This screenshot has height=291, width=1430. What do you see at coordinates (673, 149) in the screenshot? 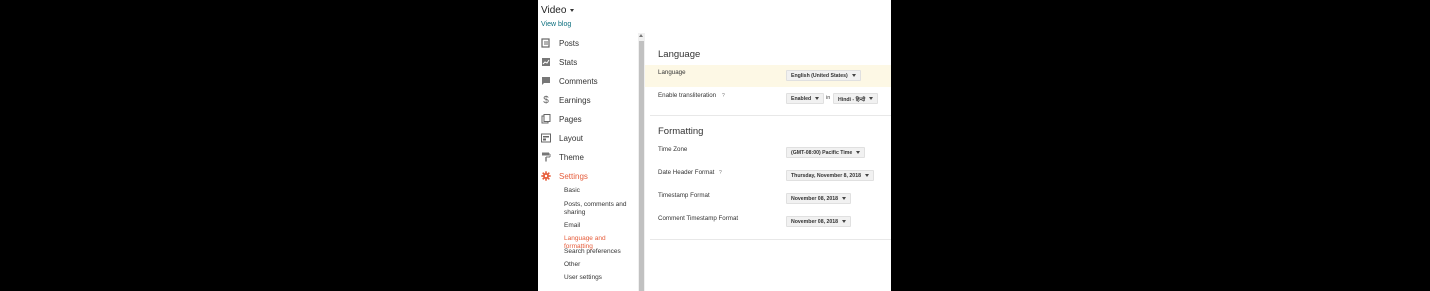
I see `timezone-label: Time Zone` at bounding box center [673, 149].